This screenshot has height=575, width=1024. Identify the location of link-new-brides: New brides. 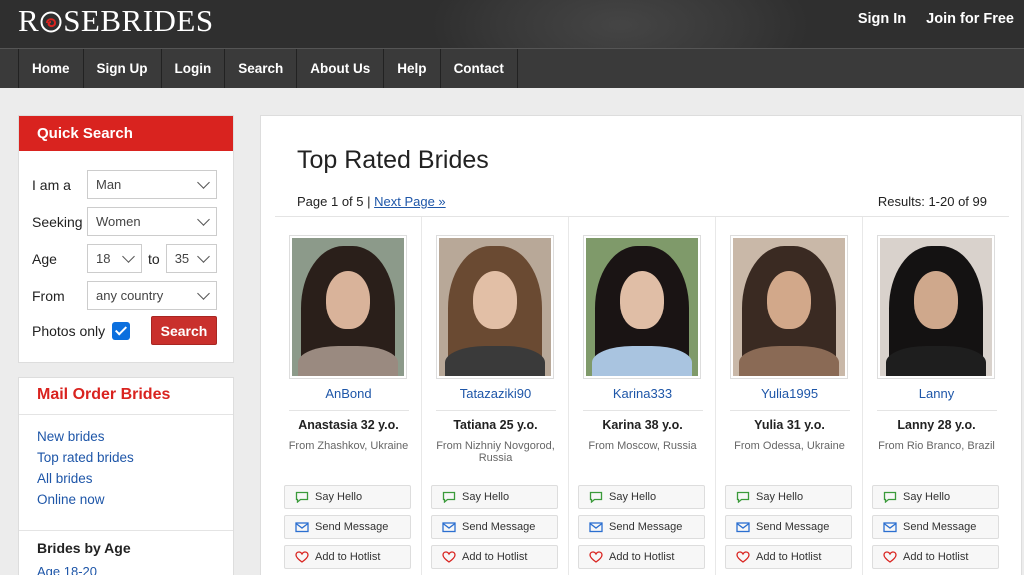
(126, 439).